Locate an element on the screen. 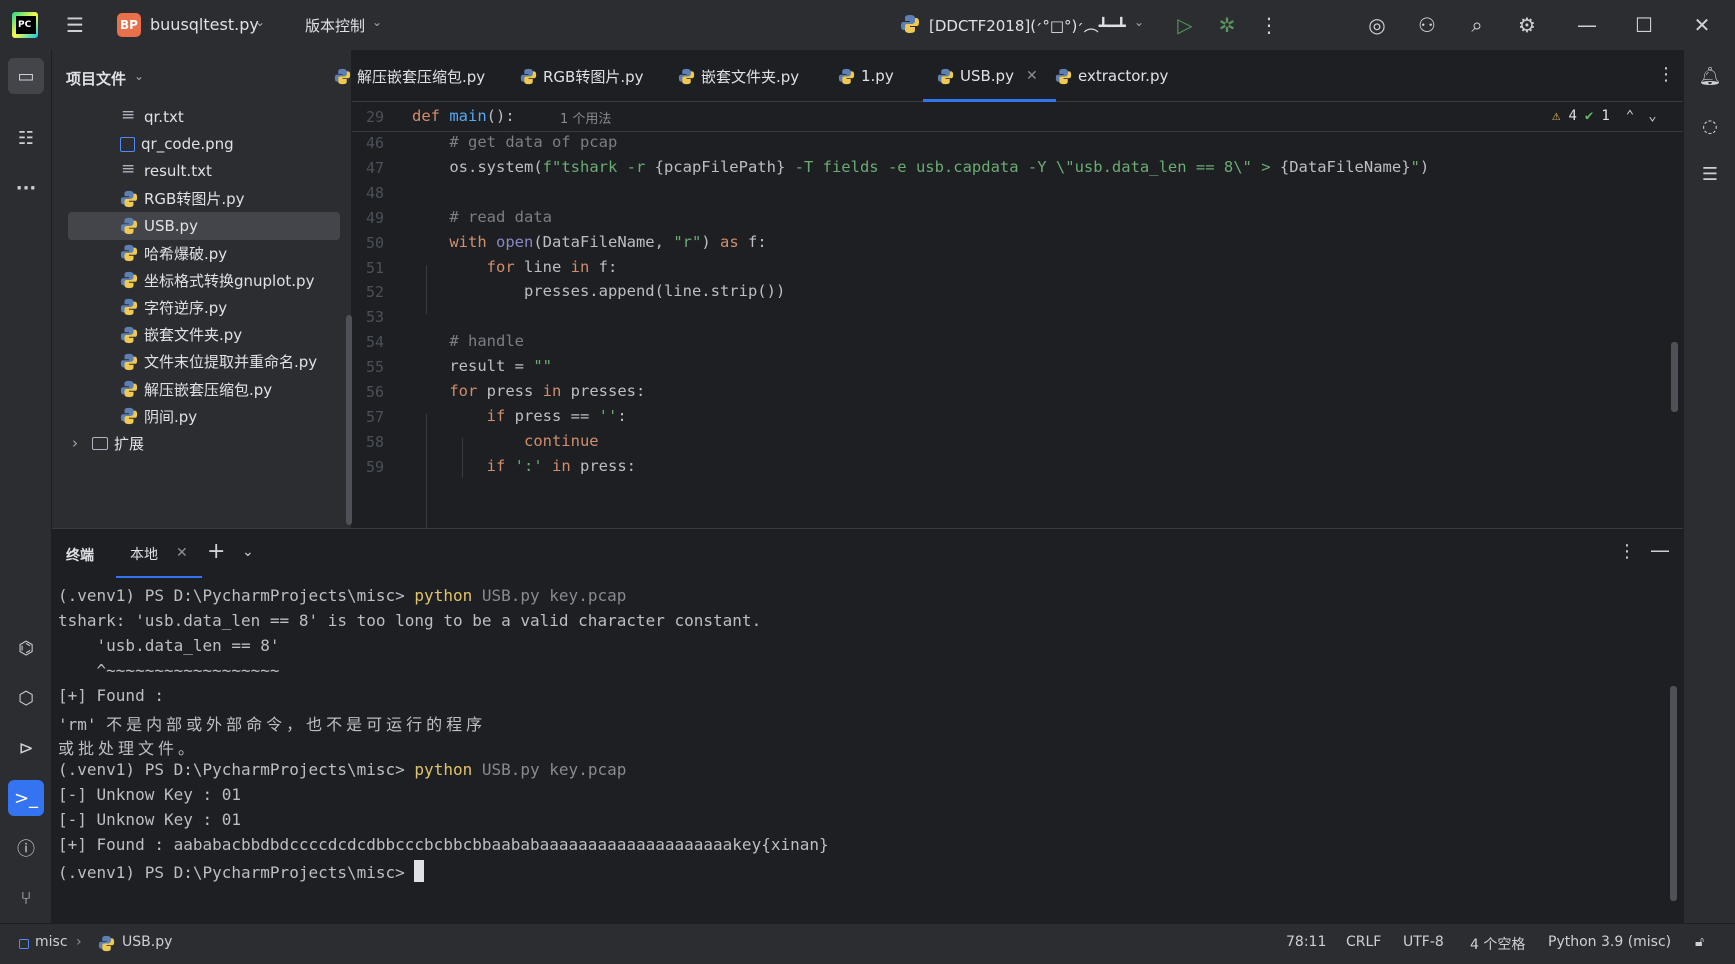 The width and height of the screenshot is (1735, 964). breadcrumb-project: misc is located at coordinates (51, 942).